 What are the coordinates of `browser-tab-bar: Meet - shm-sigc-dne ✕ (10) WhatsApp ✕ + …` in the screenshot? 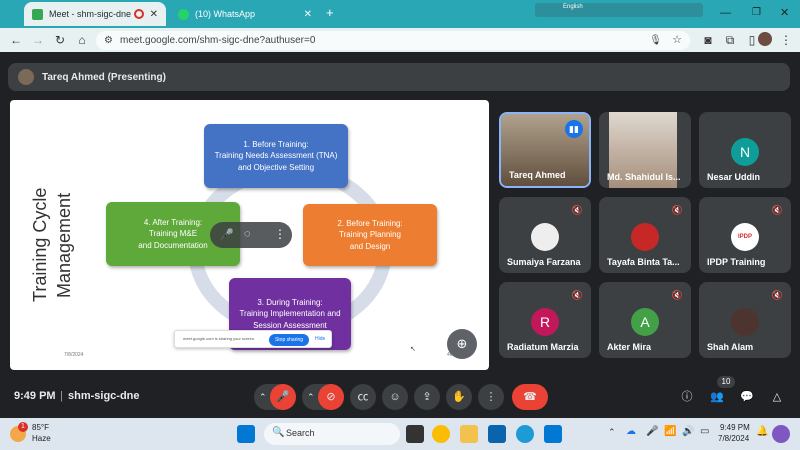 It's located at (400, 14).